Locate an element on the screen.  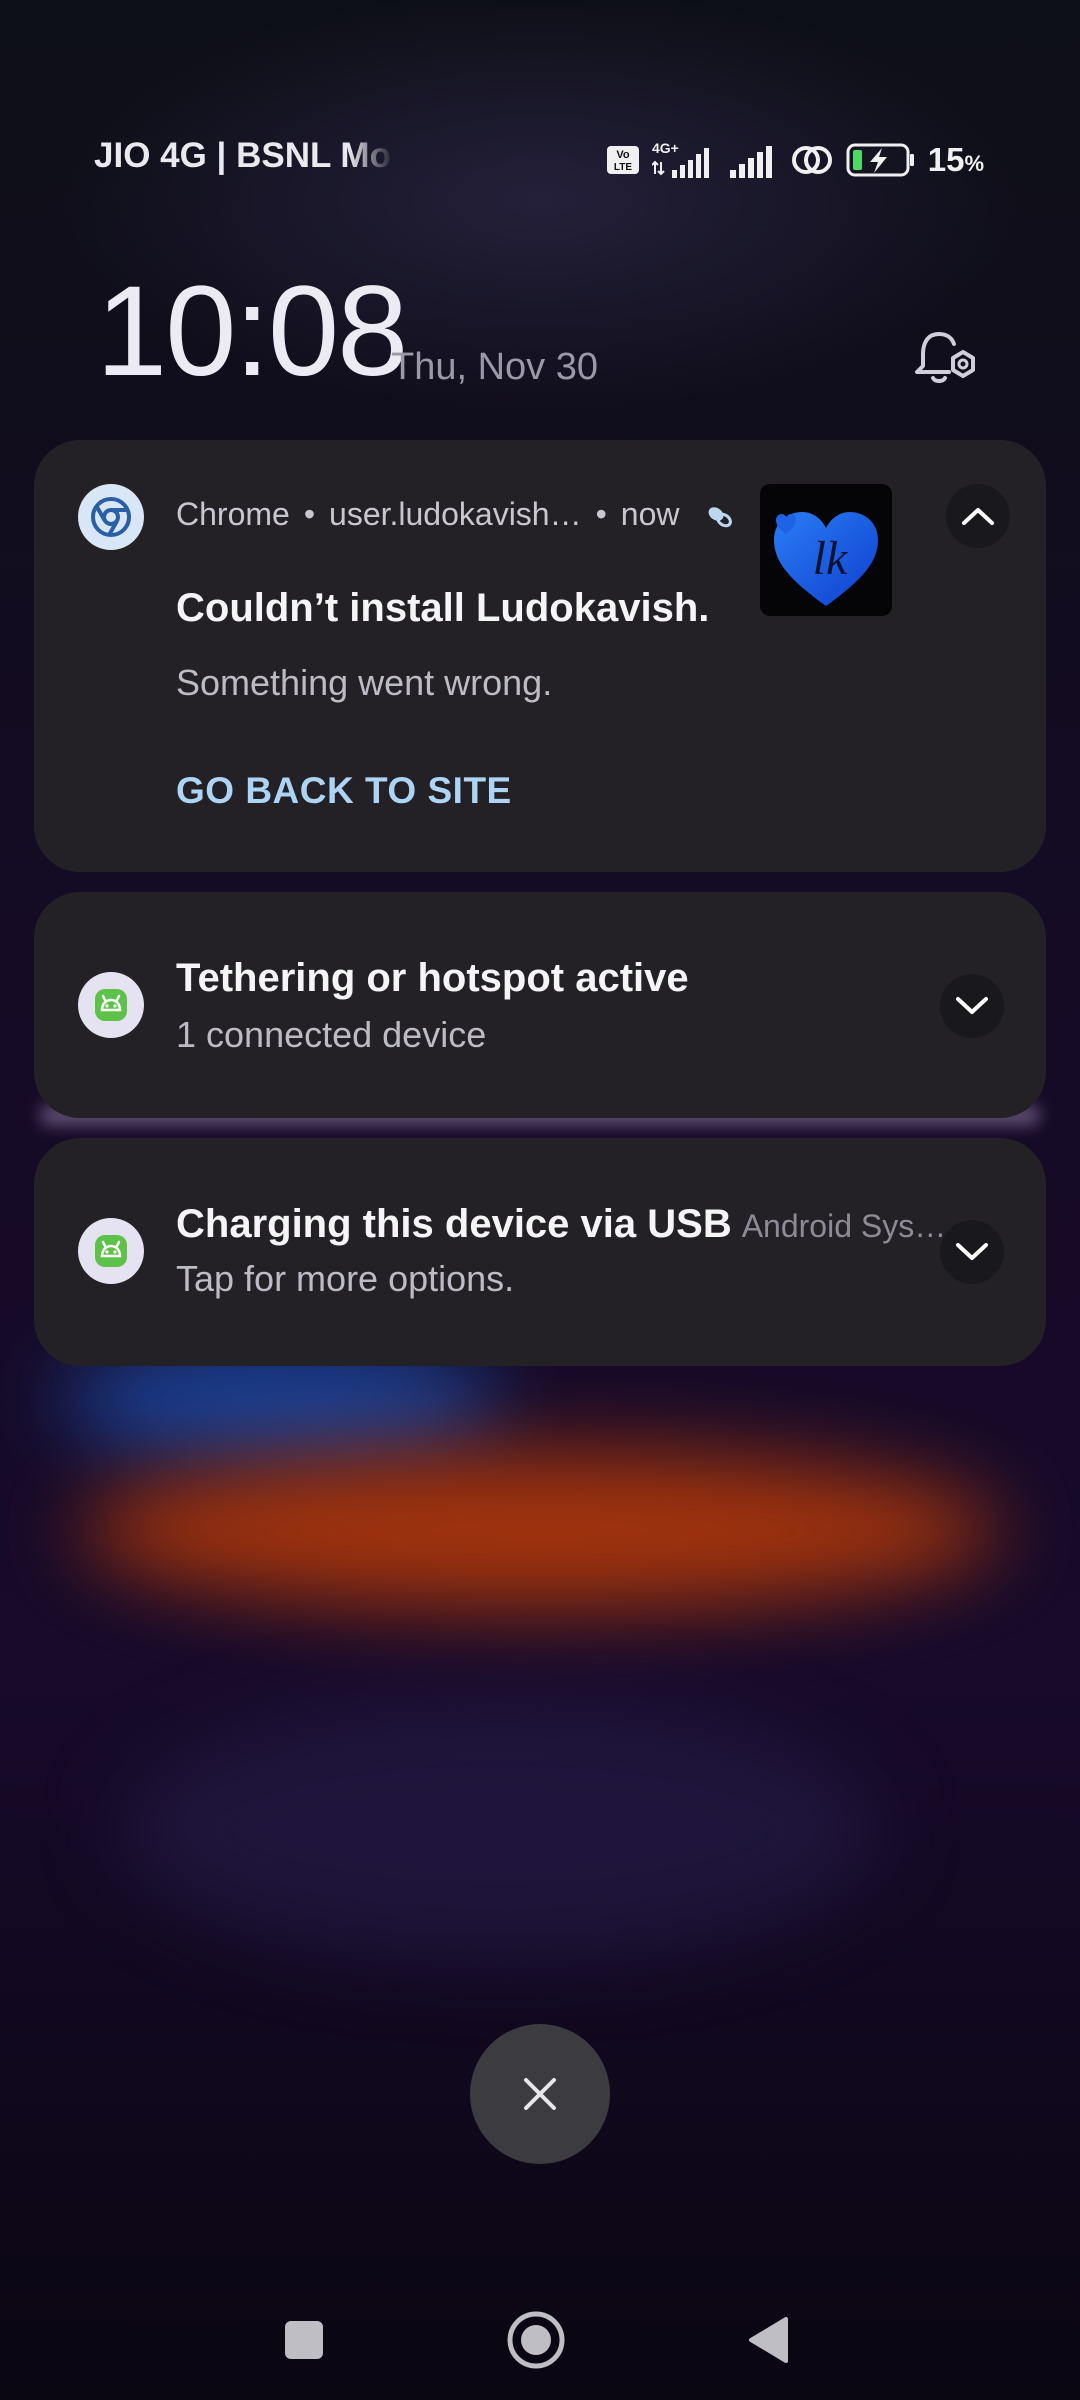
status-bar: JIO 4G | BSNL Mobile Vo LTE 4G+ is located at coordinates (540, 89).